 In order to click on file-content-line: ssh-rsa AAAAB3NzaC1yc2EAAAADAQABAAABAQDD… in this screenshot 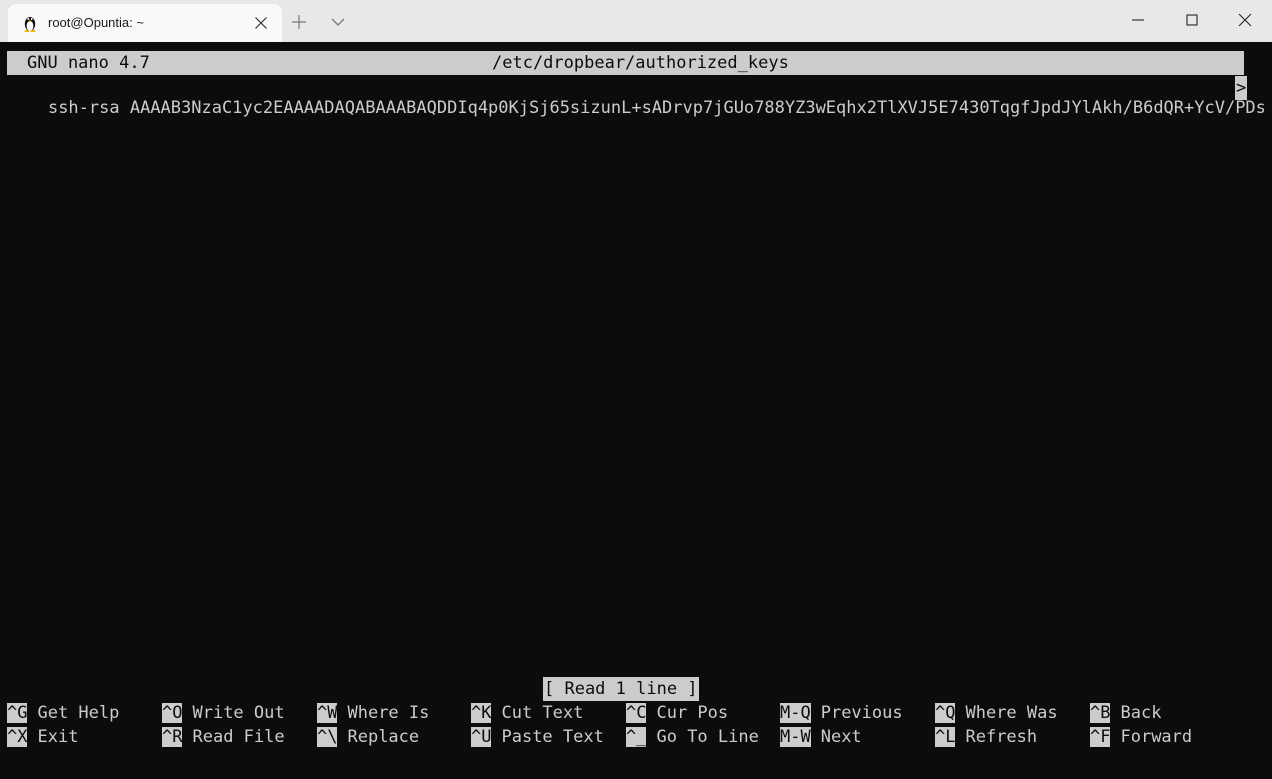, I will do `click(636, 97)`.